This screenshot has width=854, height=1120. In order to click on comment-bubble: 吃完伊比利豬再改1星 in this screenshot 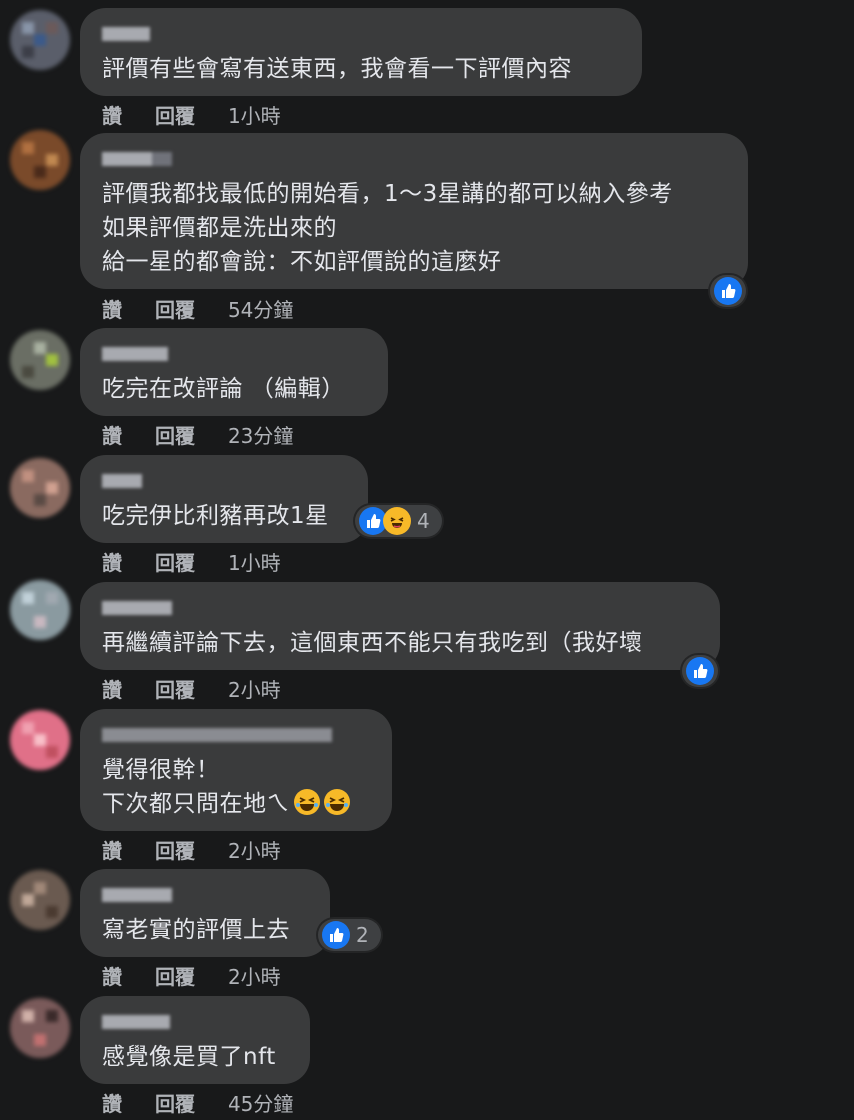, I will do `click(224, 499)`.